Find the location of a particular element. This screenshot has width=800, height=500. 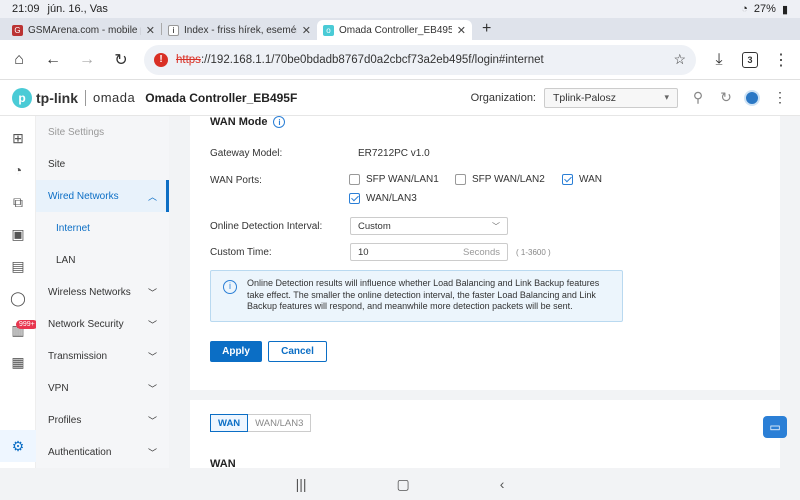

chevron-up-icon: ︿ is located at coordinates (152, 196).